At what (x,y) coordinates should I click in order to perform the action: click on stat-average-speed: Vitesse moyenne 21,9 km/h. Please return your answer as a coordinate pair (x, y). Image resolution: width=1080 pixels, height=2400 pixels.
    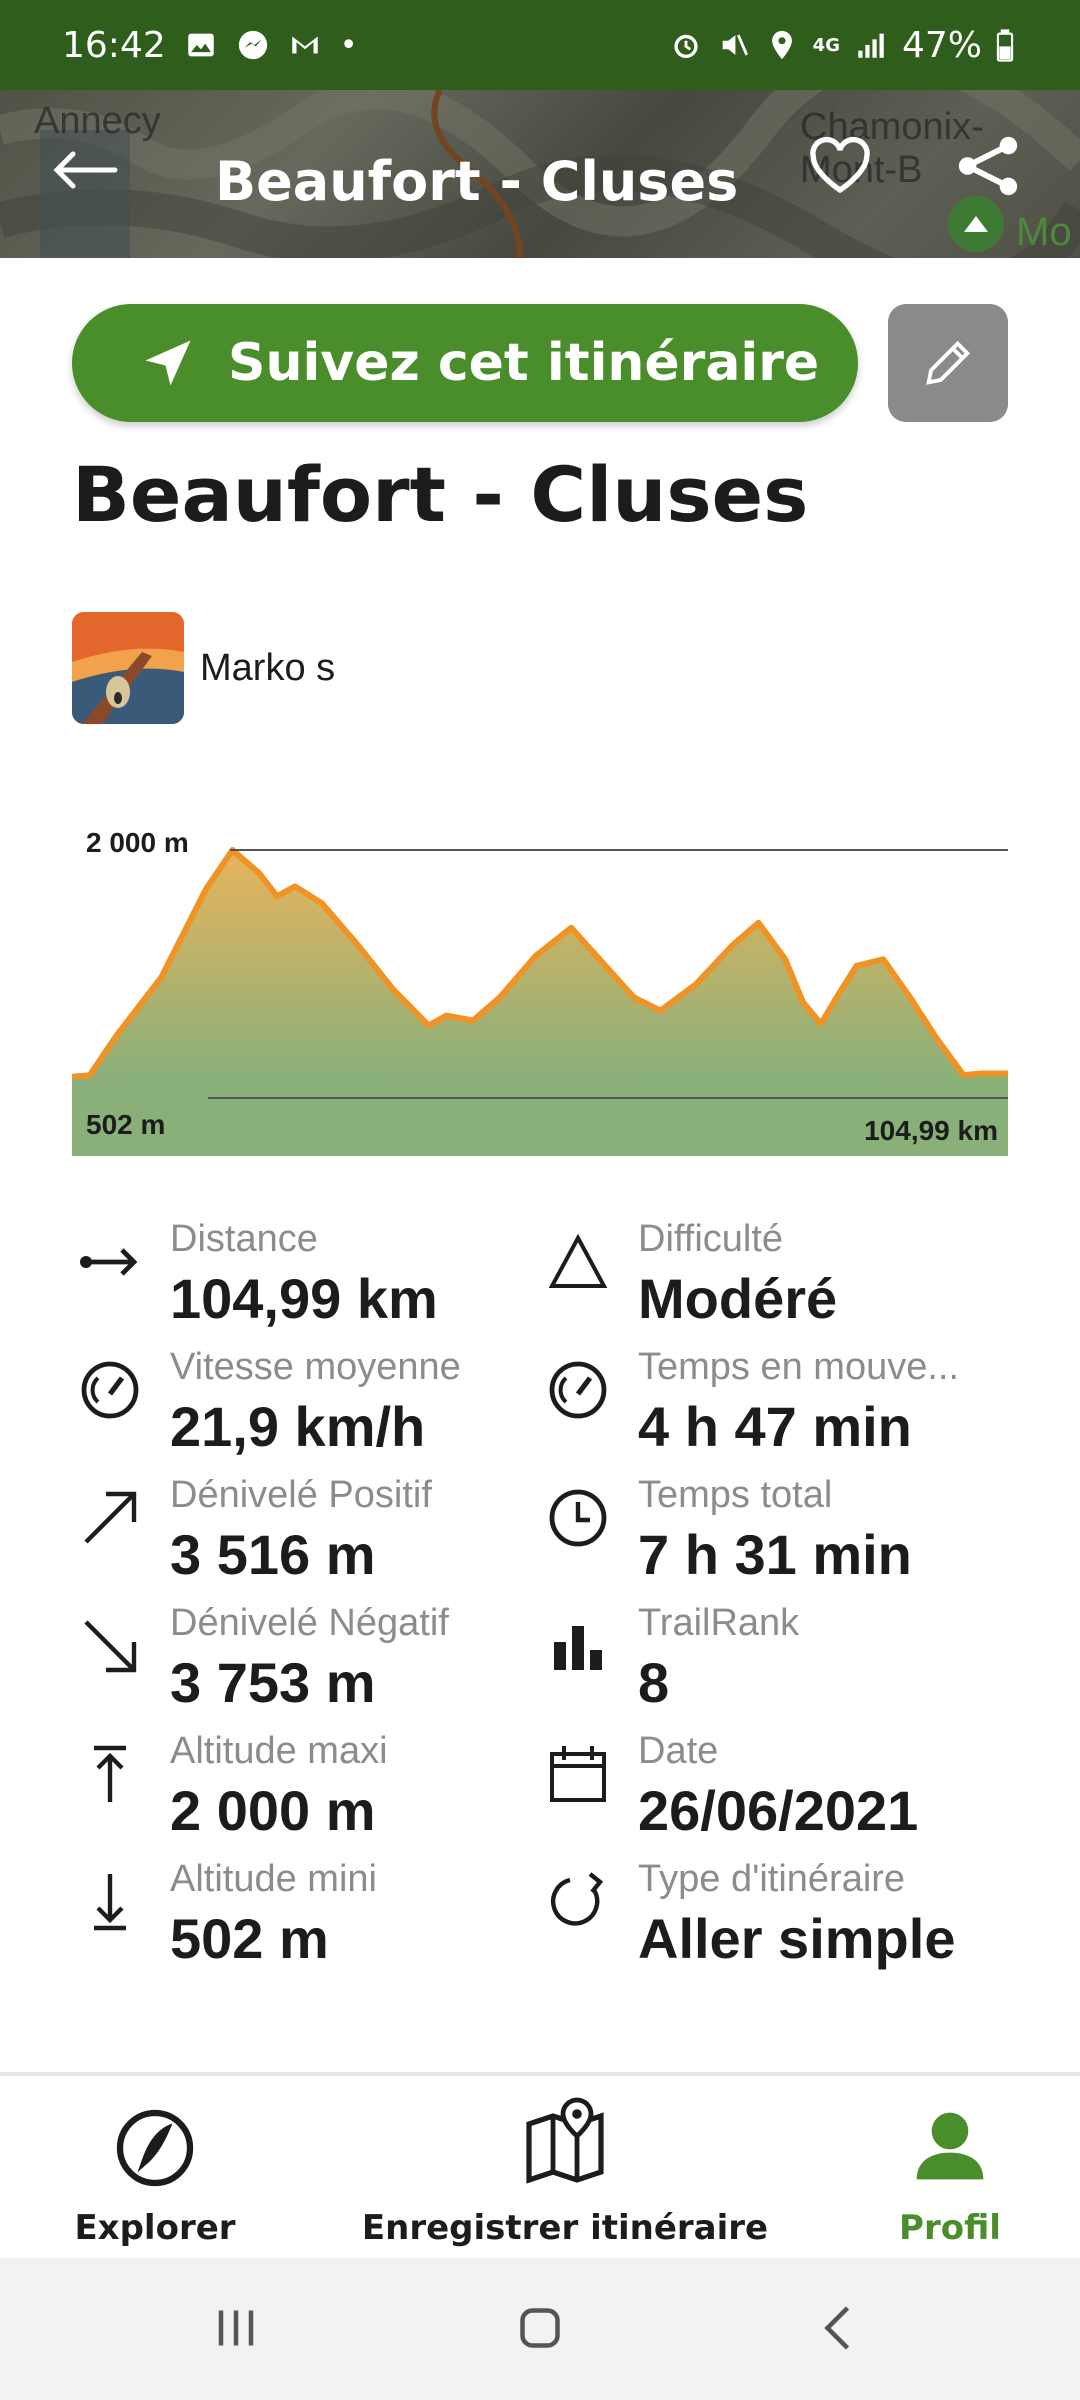
    Looking at the image, I should click on (302, 1402).